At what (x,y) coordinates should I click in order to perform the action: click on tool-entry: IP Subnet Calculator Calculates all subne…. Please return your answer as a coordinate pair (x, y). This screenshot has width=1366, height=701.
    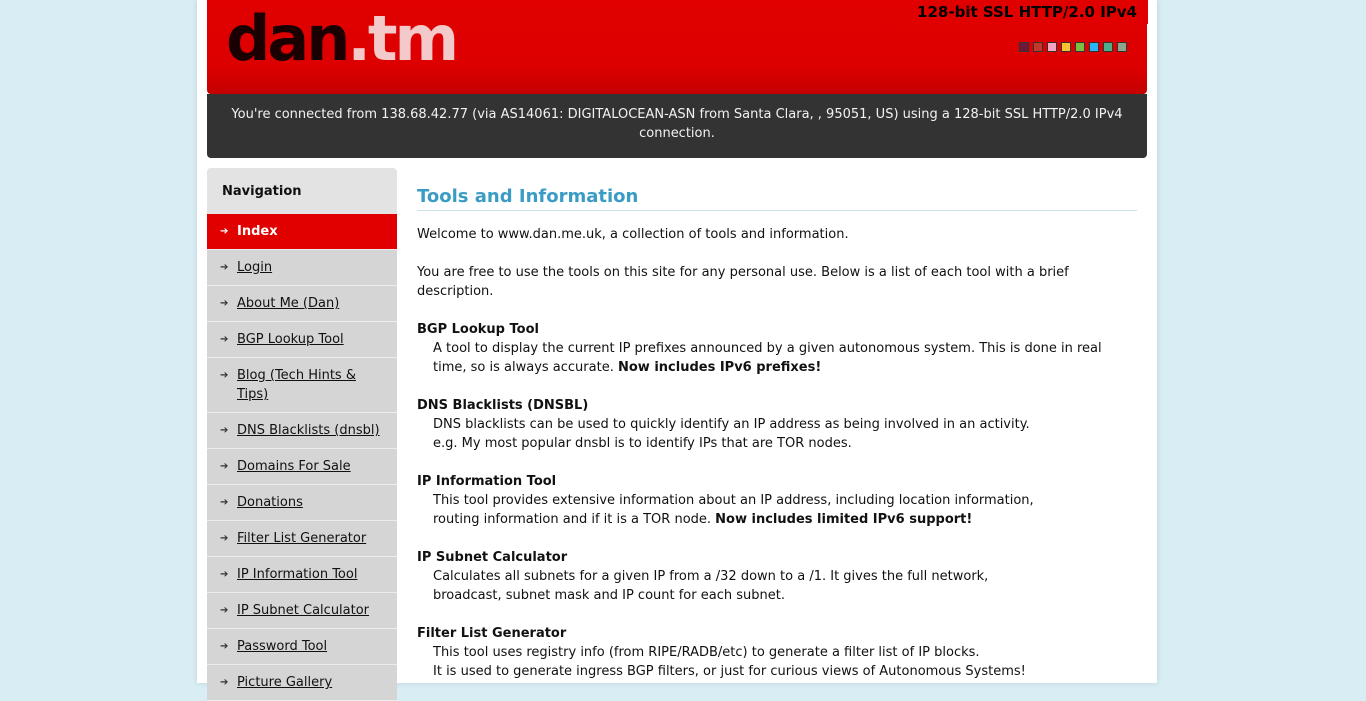
    Looking at the image, I should click on (777, 576).